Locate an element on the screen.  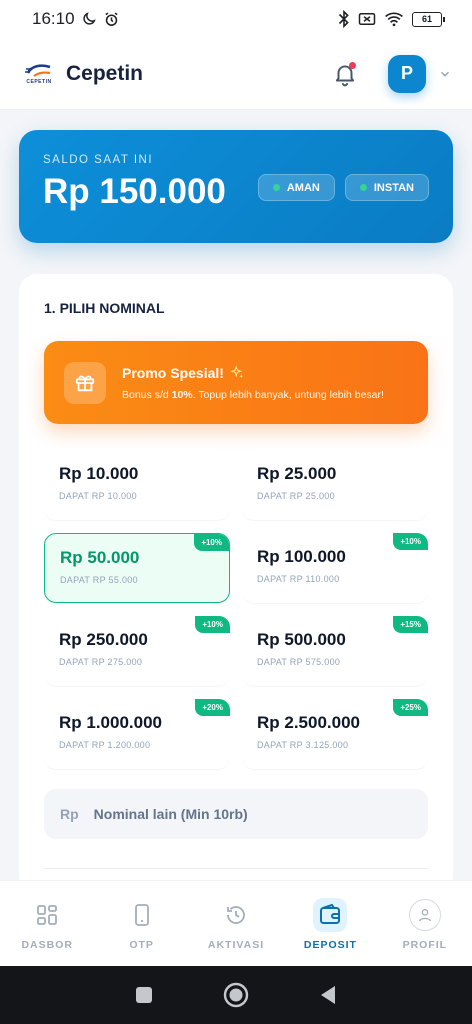
user-icon is located at coordinates (424, 915).